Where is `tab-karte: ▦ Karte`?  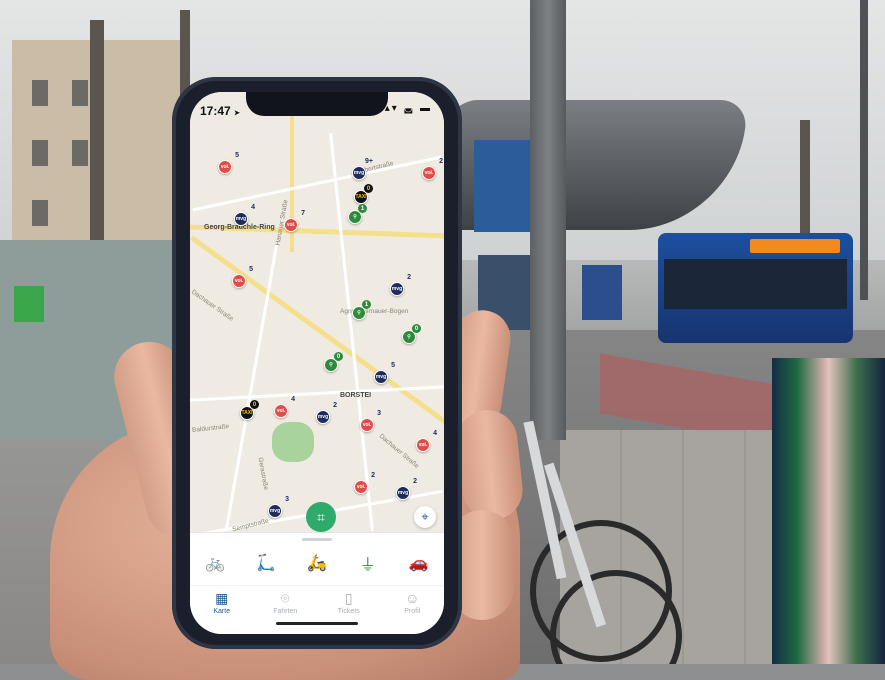 tab-karte: ▦ Karte is located at coordinates (222, 606).